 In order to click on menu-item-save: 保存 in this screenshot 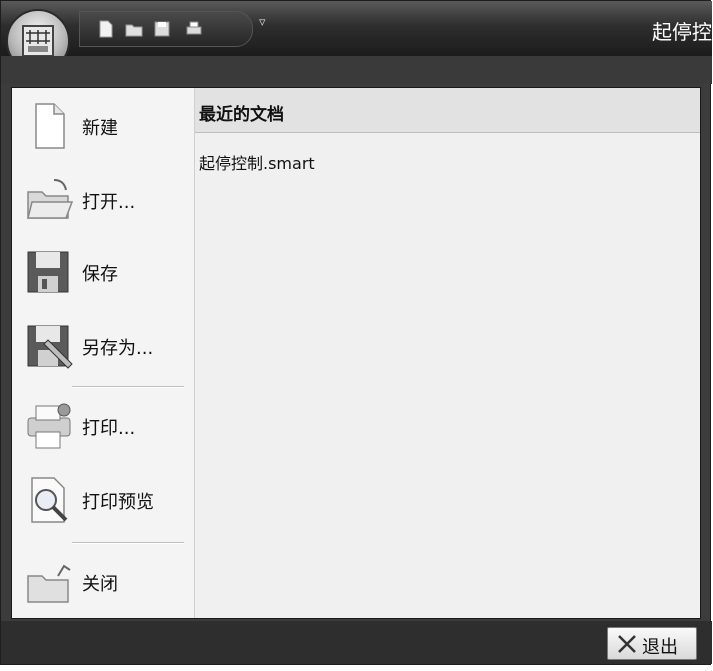, I will do `click(103, 272)`.